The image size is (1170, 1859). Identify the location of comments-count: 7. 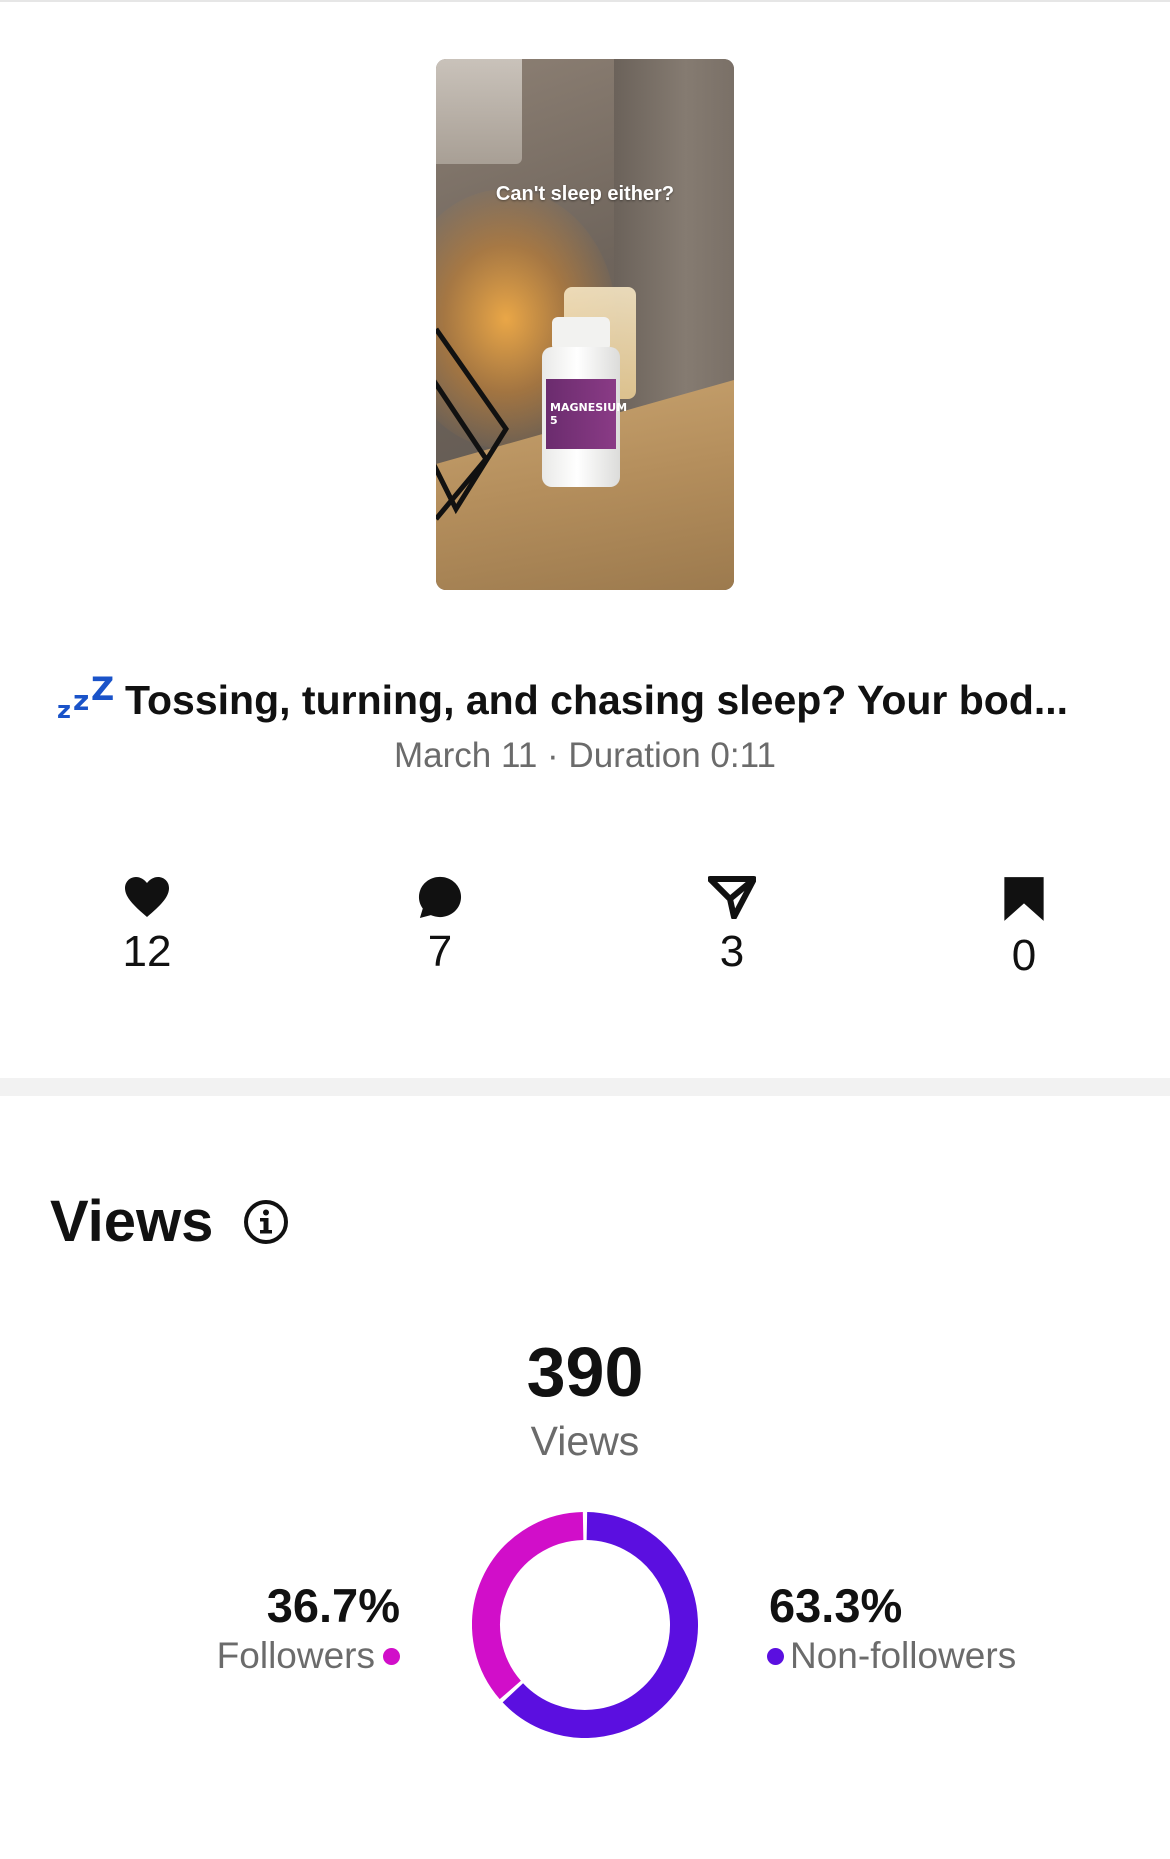
(440, 951).